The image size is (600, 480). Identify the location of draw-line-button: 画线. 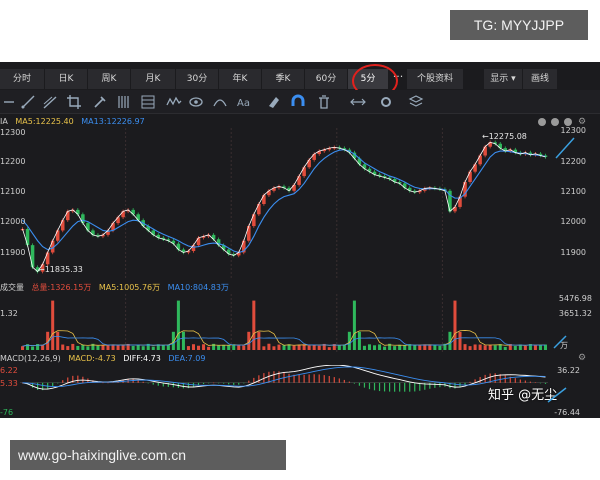
(540, 79).